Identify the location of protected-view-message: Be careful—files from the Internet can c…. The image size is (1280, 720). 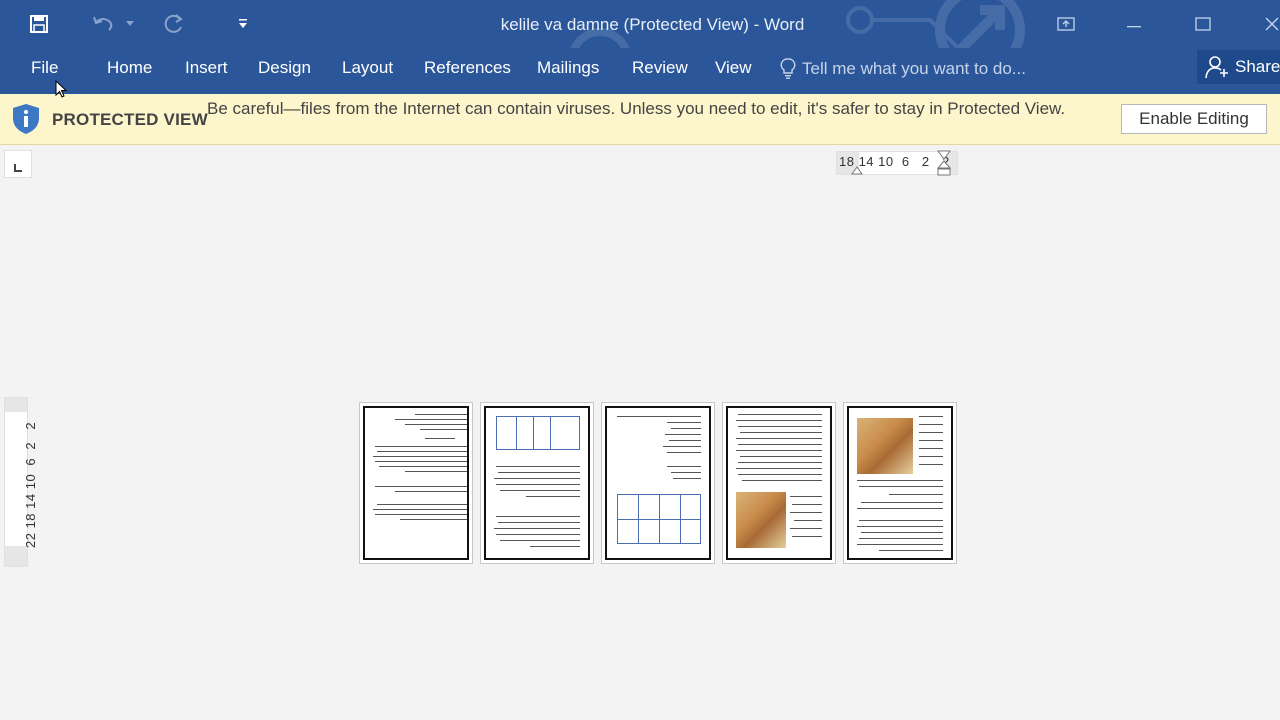
(636, 108).